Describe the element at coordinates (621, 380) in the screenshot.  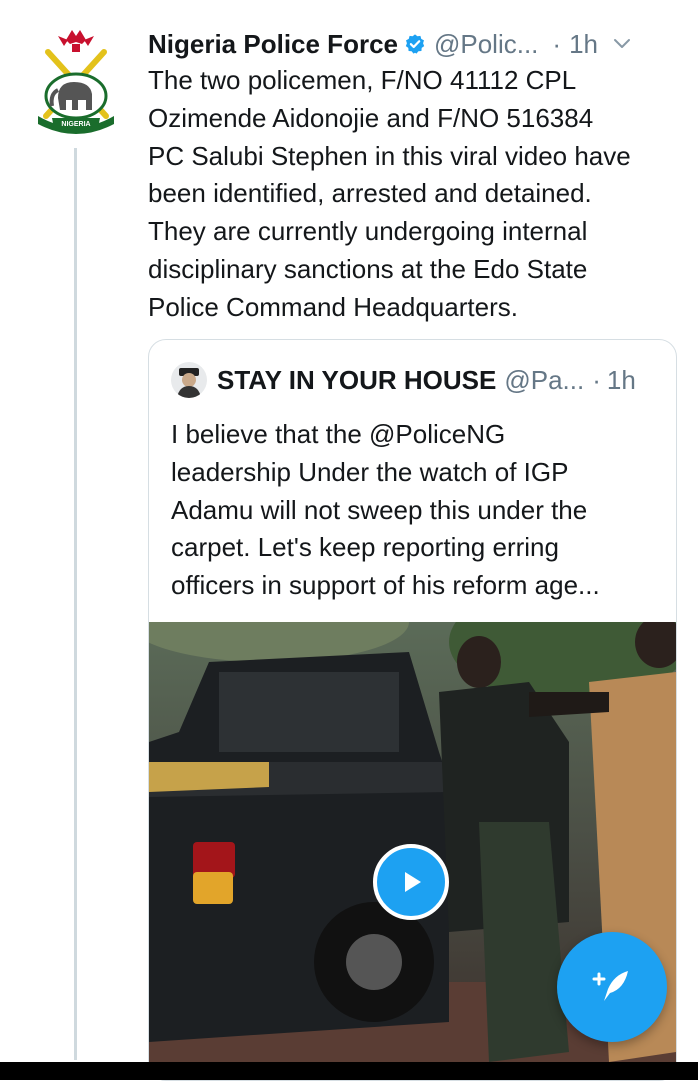
I see `quoted-tweet-timestamp: 1h` at that location.